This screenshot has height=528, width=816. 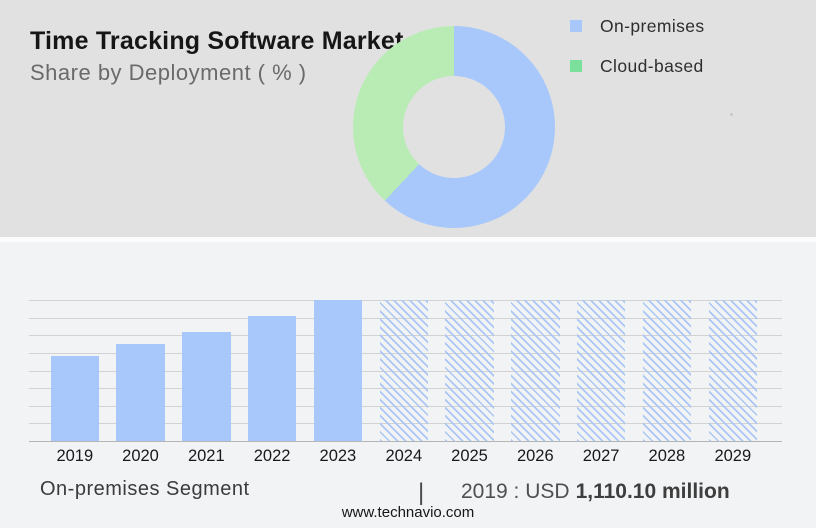 I want to click on bar-2022, so click(x=272, y=378).